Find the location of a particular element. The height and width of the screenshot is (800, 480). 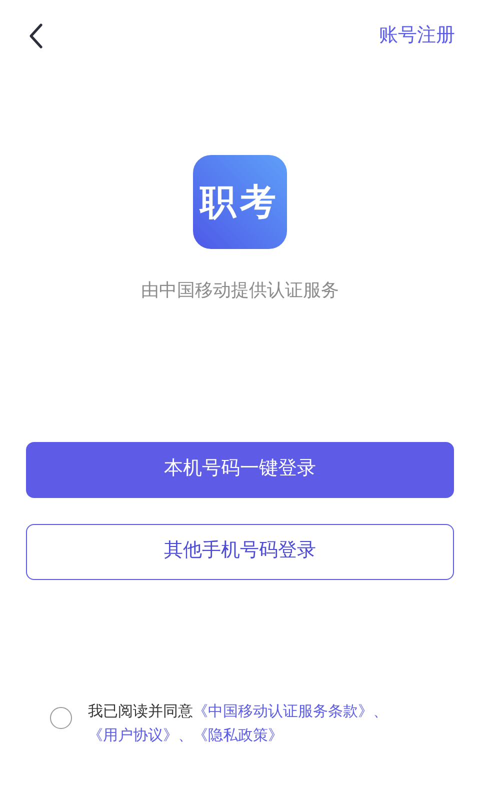

other-phone-login-button: 其他手机号码登录 is located at coordinates (240, 552).